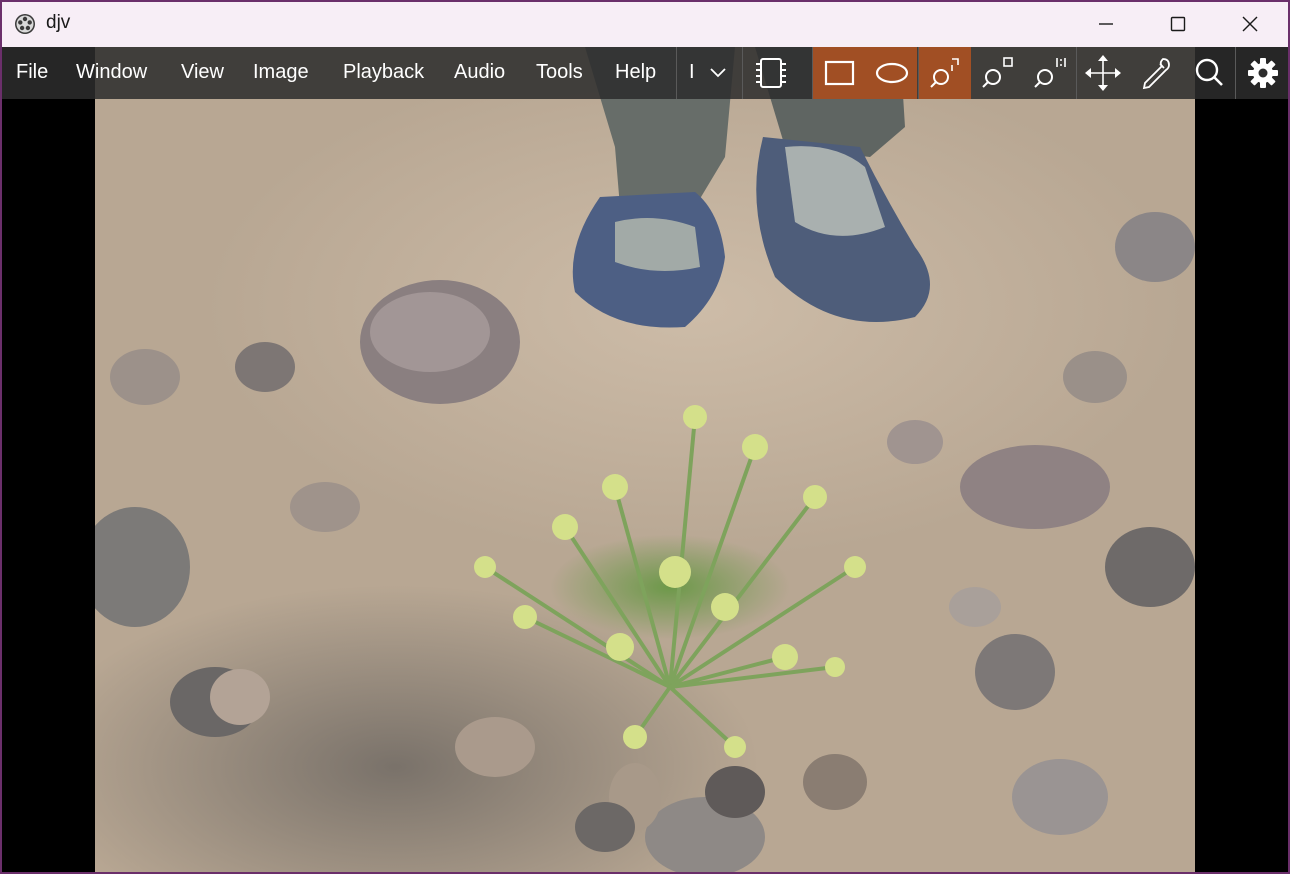  I want to click on settings-icon, so click(1263, 73).